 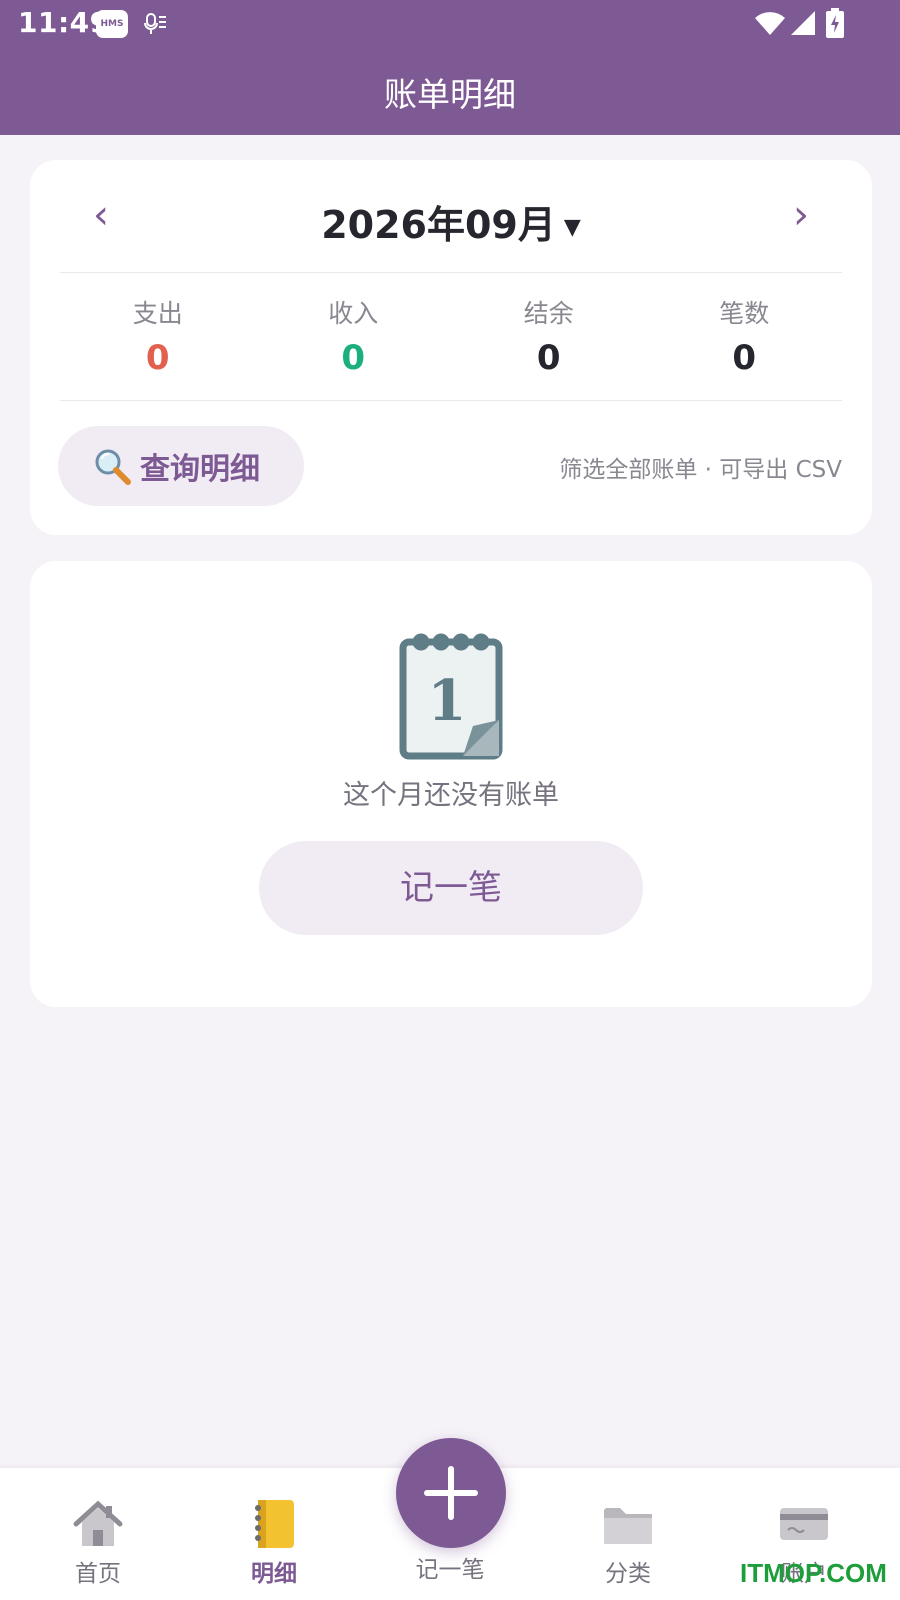 What do you see at coordinates (628, 1574) in the screenshot?
I see `nav-label: 分类` at bounding box center [628, 1574].